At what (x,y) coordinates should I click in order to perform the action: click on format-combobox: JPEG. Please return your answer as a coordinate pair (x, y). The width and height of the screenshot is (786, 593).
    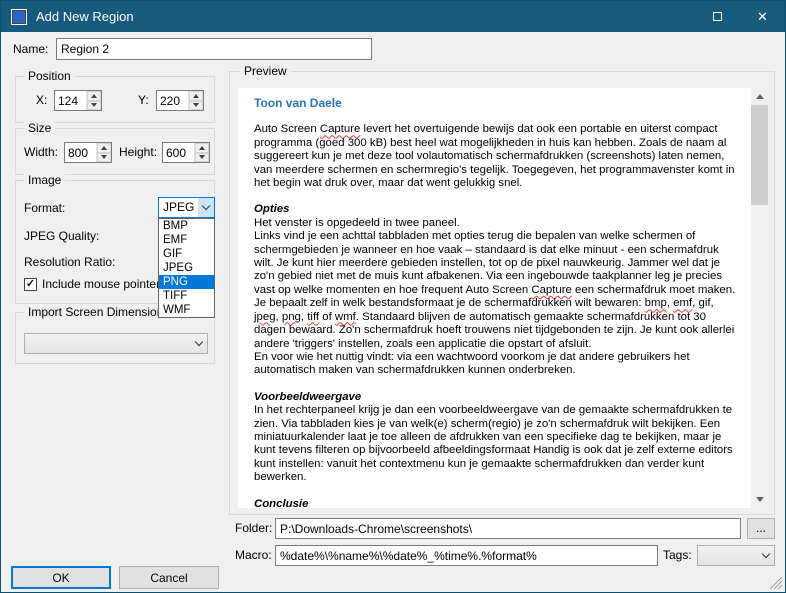
    Looking at the image, I should click on (186, 207).